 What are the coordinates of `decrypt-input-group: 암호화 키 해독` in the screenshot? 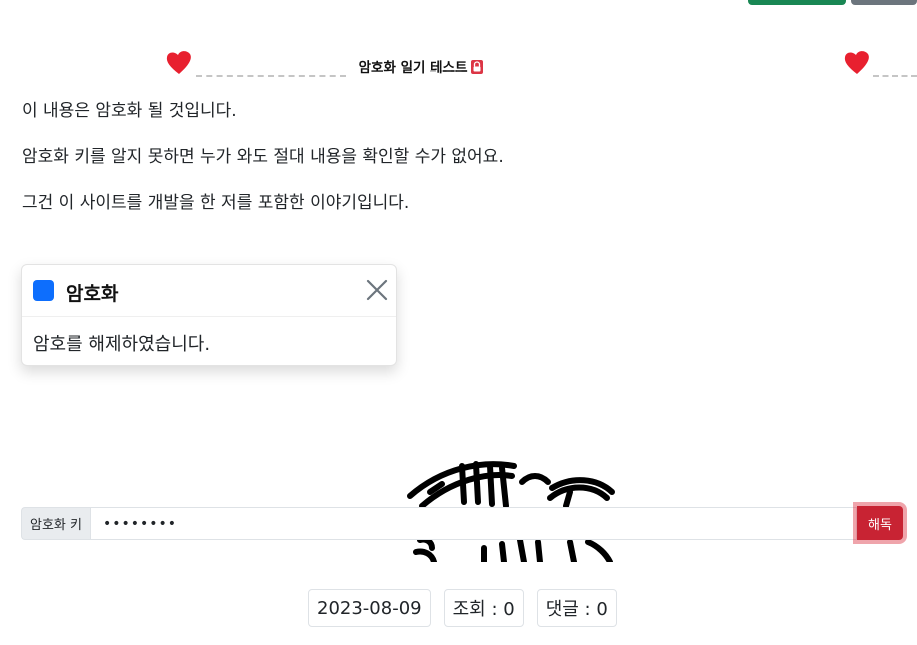 It's located at (462, 523).